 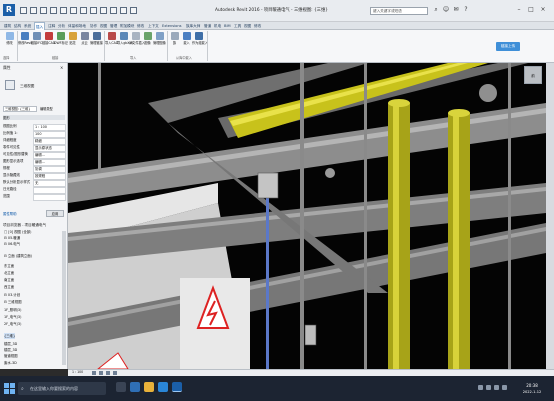 What do you see at coordinates (140, 26) in the screenshot?
I see `tab-modify: 修改` at bounding box center [140, 26].